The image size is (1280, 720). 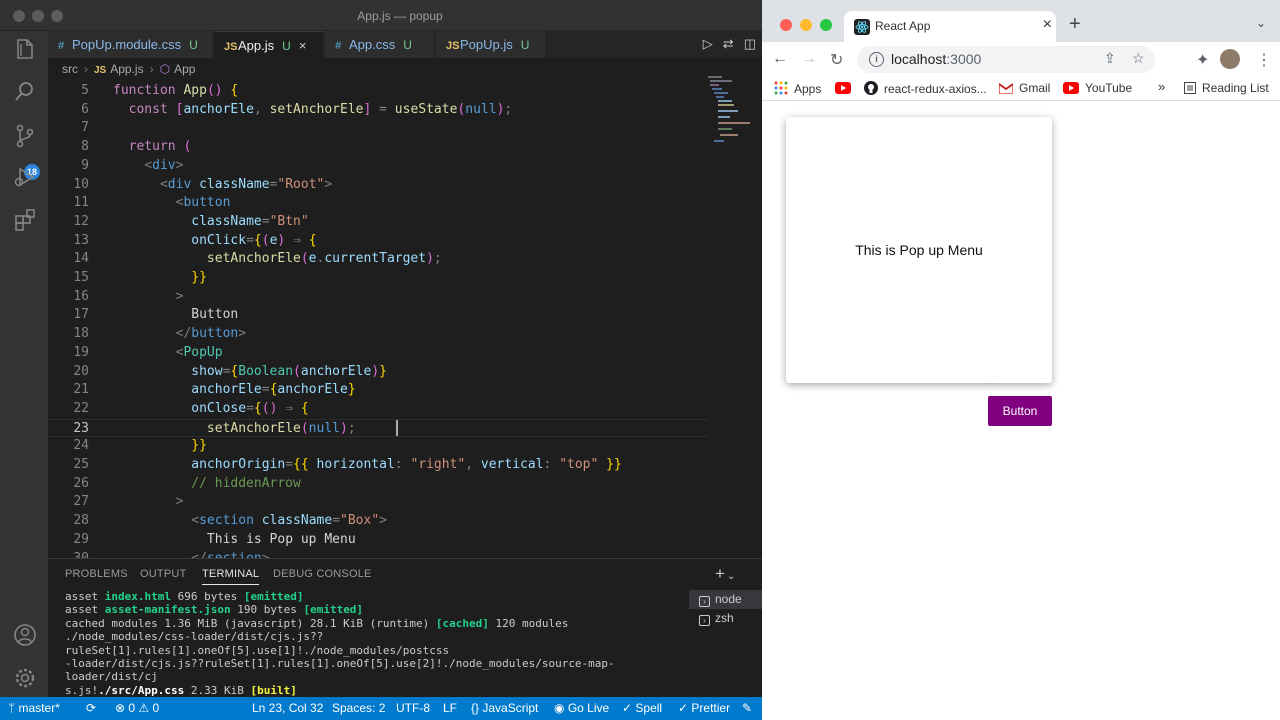 I want to click on code-line: 18 </button>, so click(x=378, y=334).